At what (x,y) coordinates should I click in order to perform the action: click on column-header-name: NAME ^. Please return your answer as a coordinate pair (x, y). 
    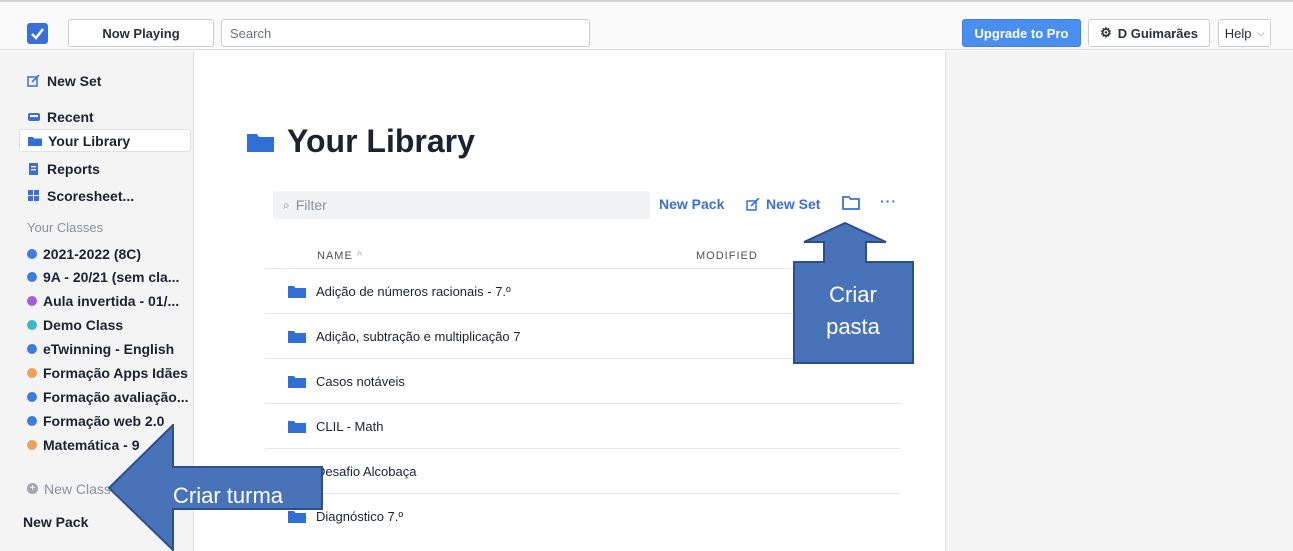
    Looking at the image, I should click on (340, 256).